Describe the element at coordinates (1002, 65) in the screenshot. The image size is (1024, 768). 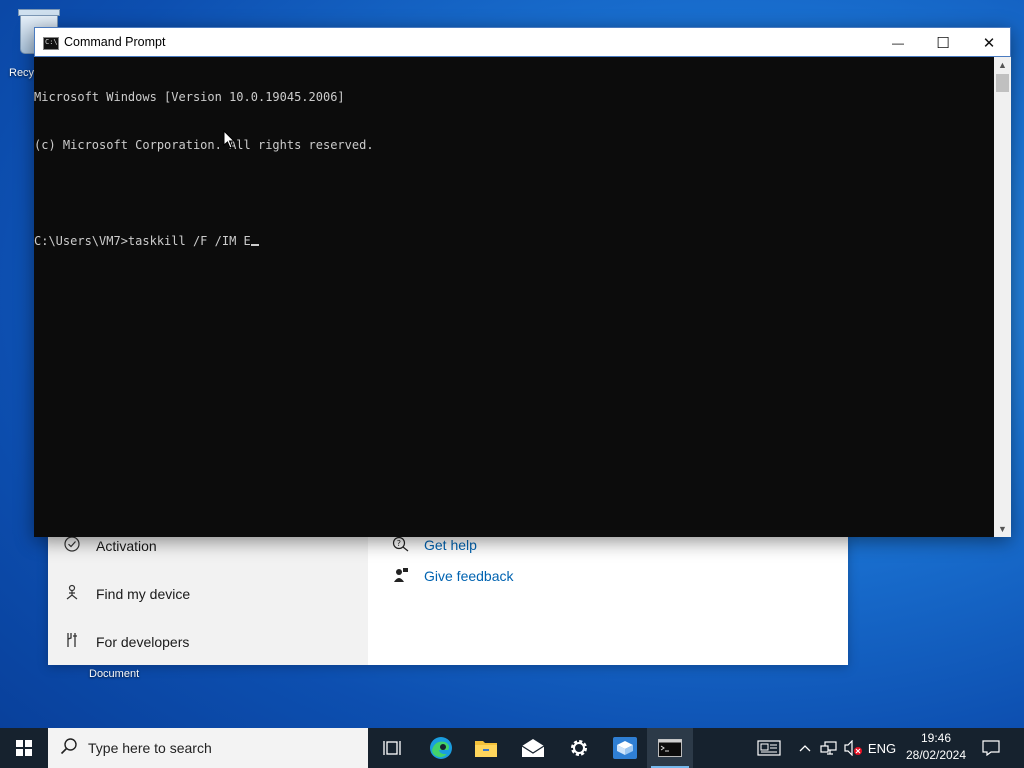
I see `scroll-up-arrow-icon: ▲` at that location.